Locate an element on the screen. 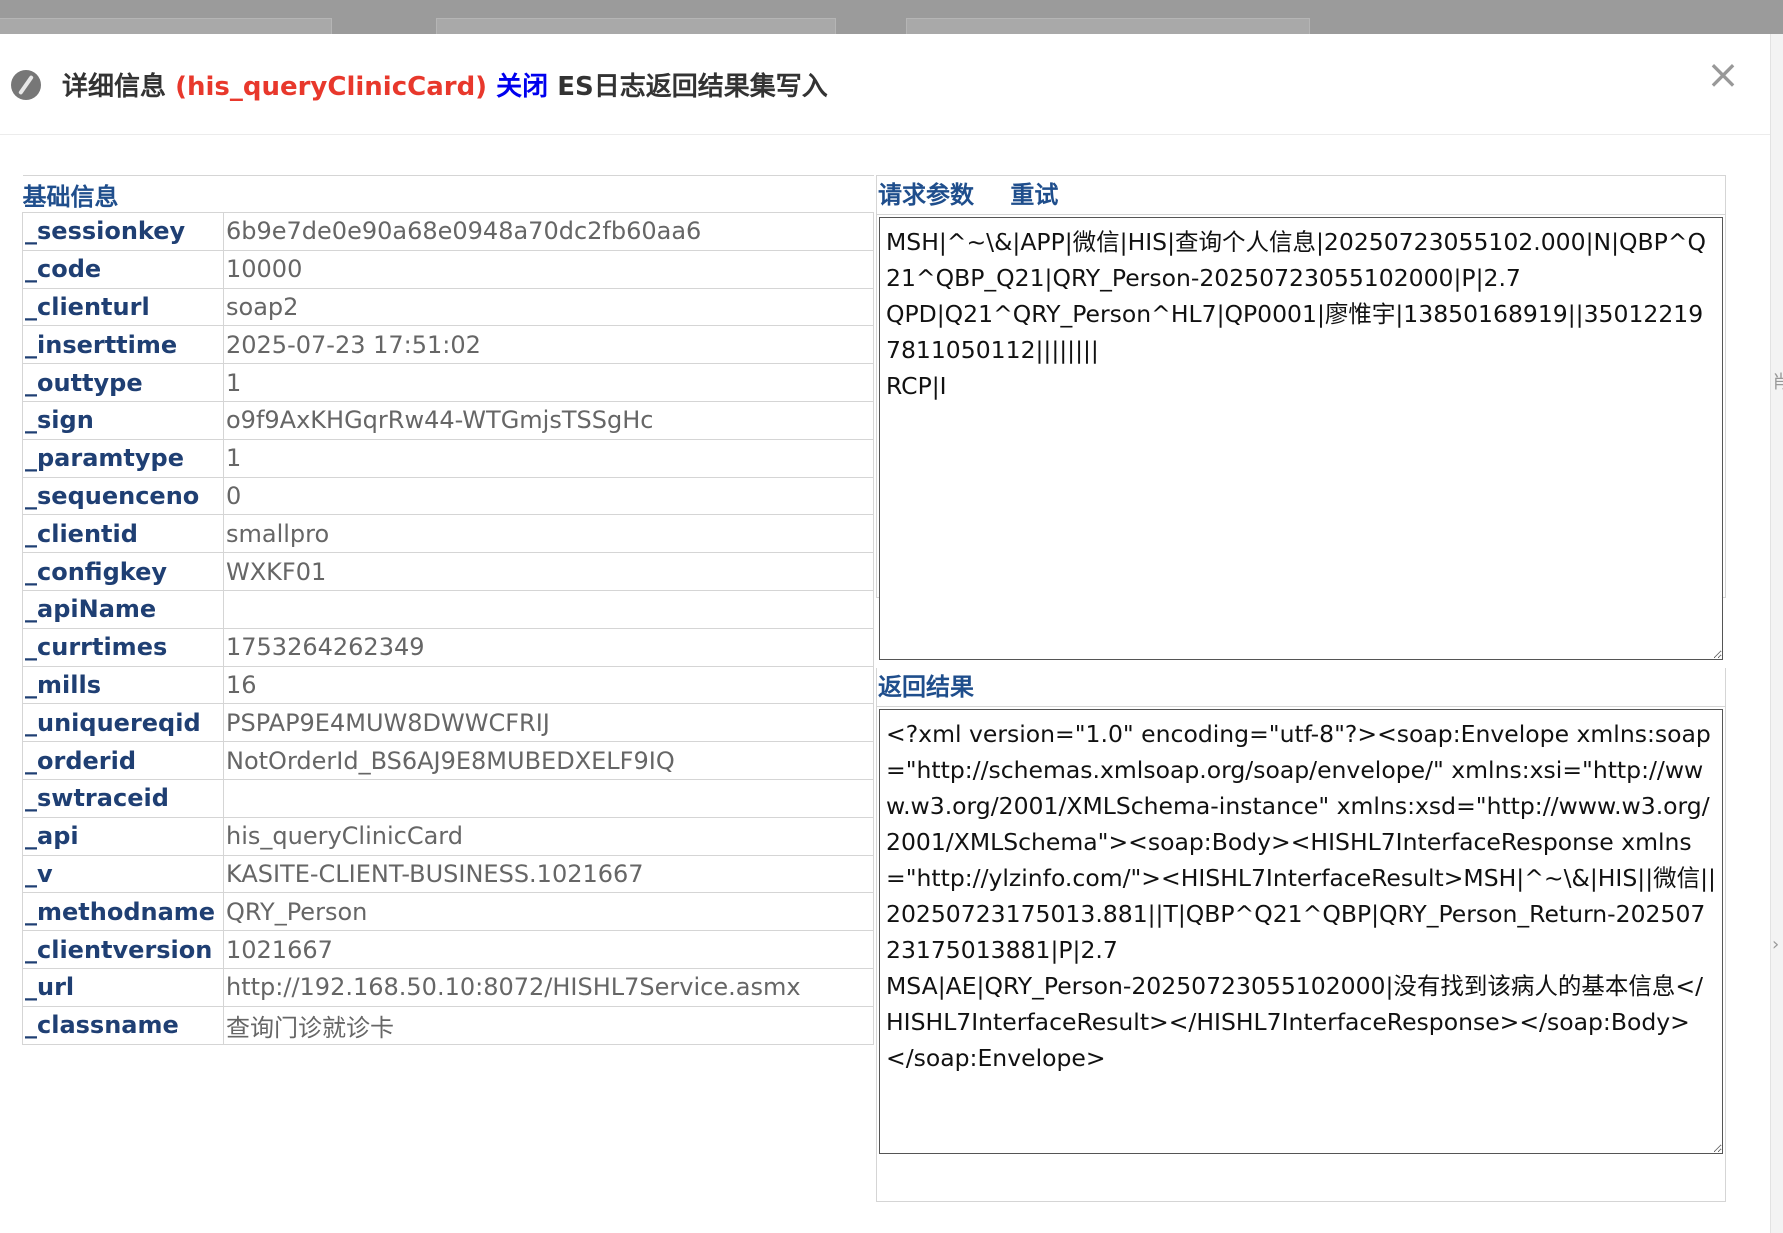  info-value: 0 is located at coordinates (548, 496).